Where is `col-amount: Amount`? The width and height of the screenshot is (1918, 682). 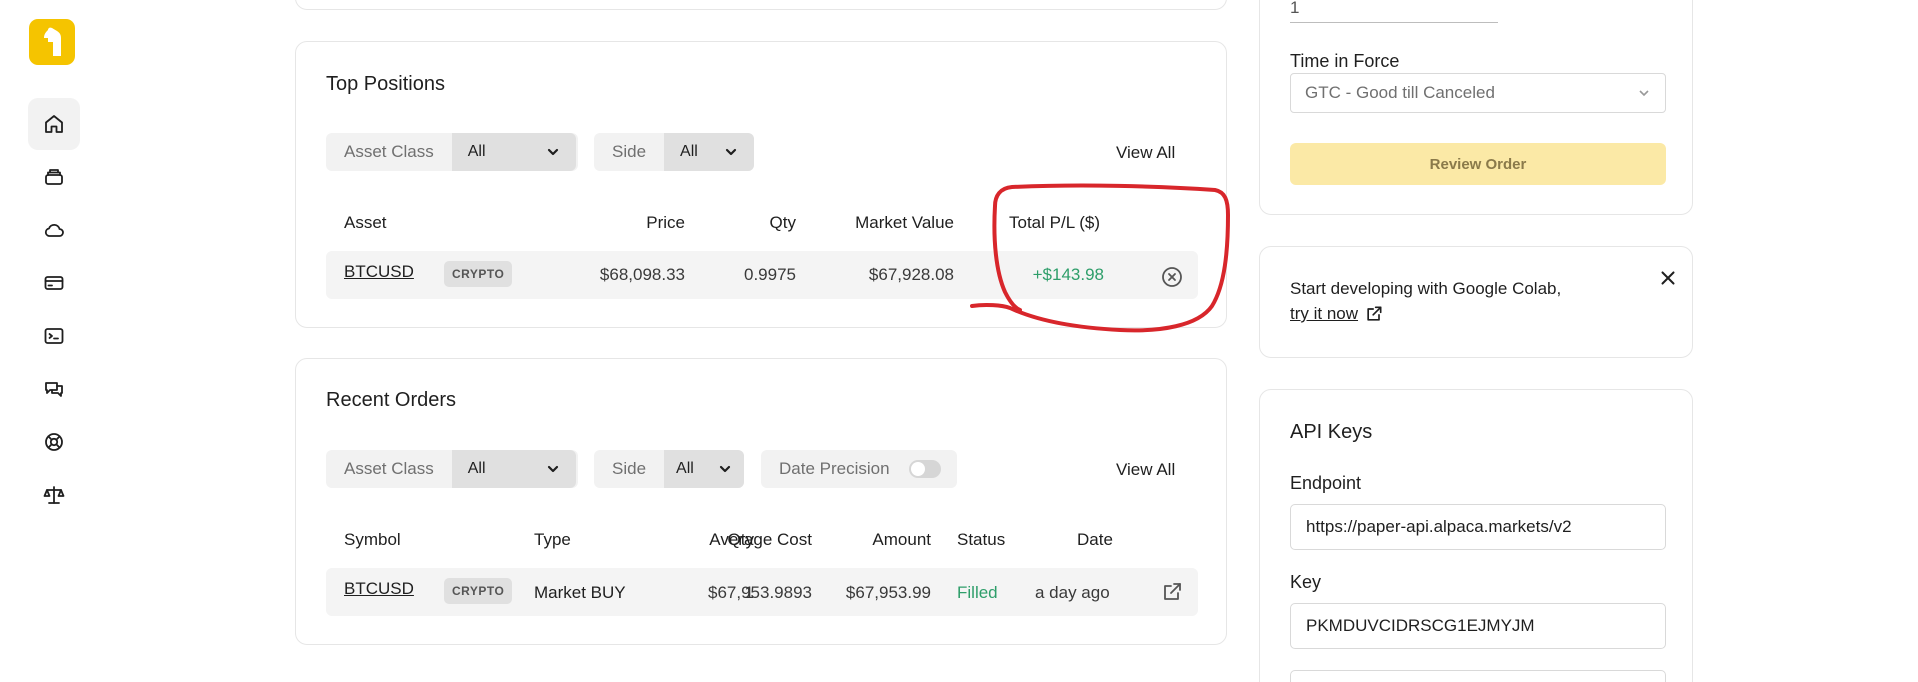 col-amount: Amount is located at coordinates (901, 539).